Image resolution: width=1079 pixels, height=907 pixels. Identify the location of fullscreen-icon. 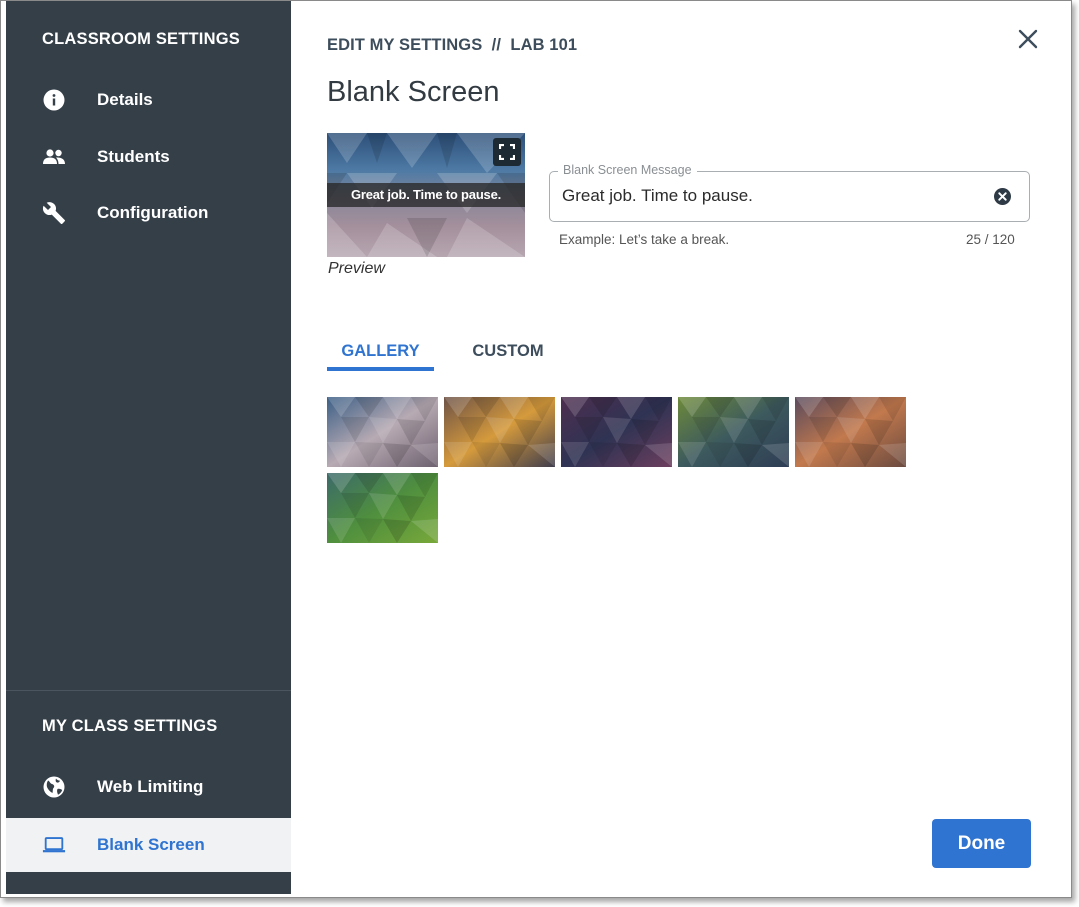
(507, 152).